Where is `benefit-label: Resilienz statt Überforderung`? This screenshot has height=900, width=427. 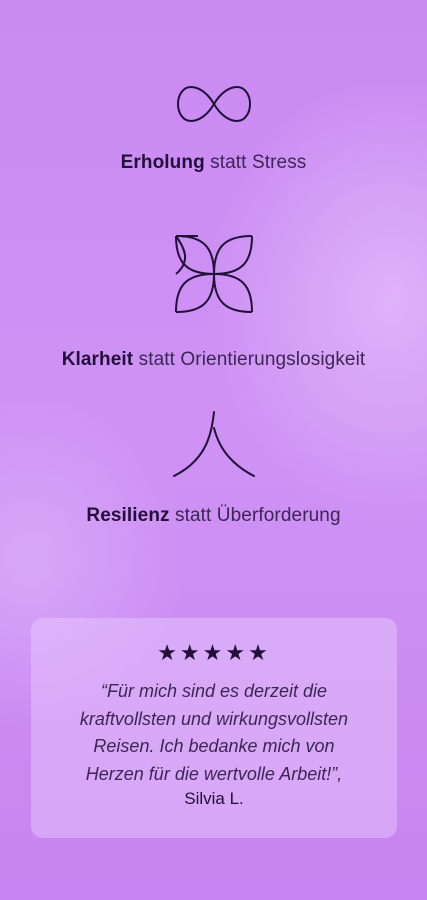
benefit-label: Resilienz statt Überforderung is located at coordinates (213, 516).